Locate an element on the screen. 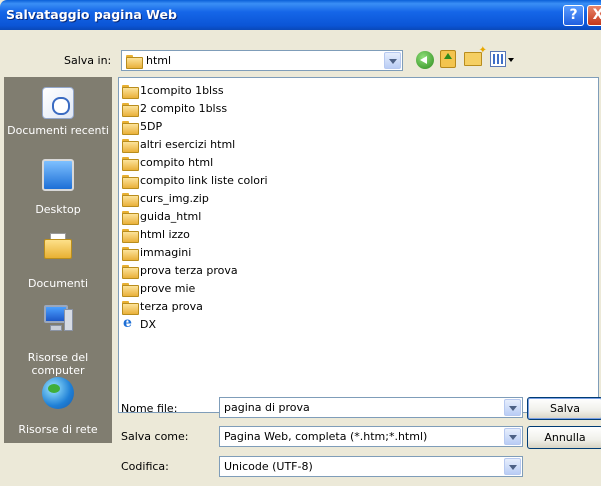 The height and width of the screenshot is (486, 601). list-item: terza prova is located at coordinates (162, 307).